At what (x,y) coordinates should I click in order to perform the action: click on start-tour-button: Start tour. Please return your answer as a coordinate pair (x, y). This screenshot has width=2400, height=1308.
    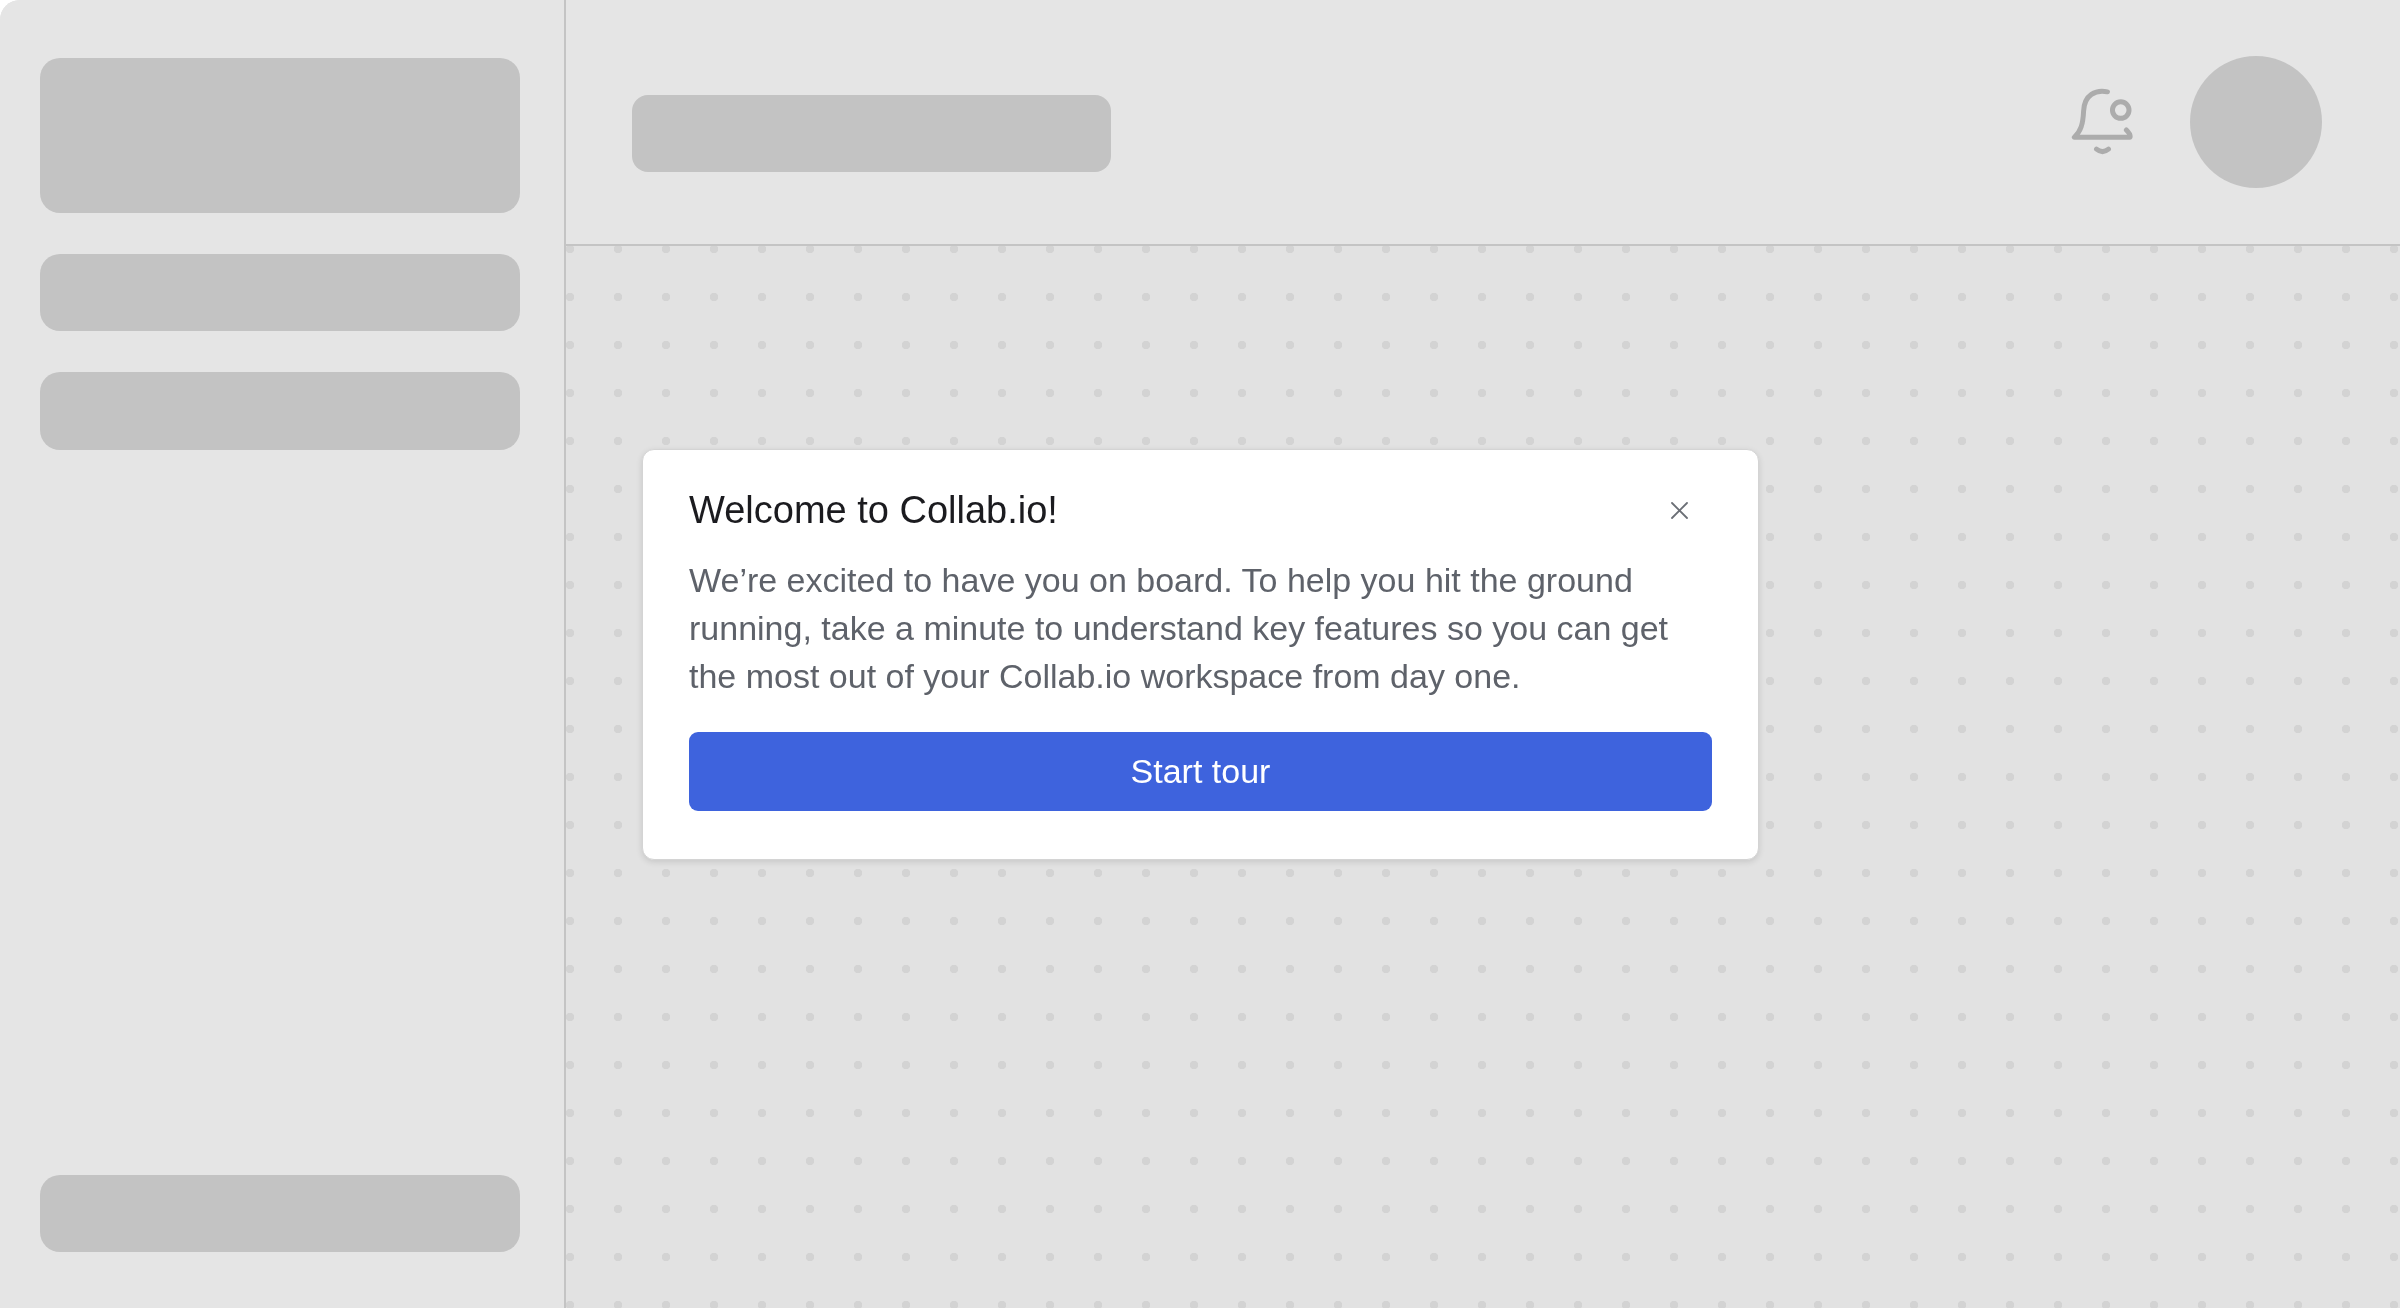
    Looking at the image, I should click on (1200, 771).